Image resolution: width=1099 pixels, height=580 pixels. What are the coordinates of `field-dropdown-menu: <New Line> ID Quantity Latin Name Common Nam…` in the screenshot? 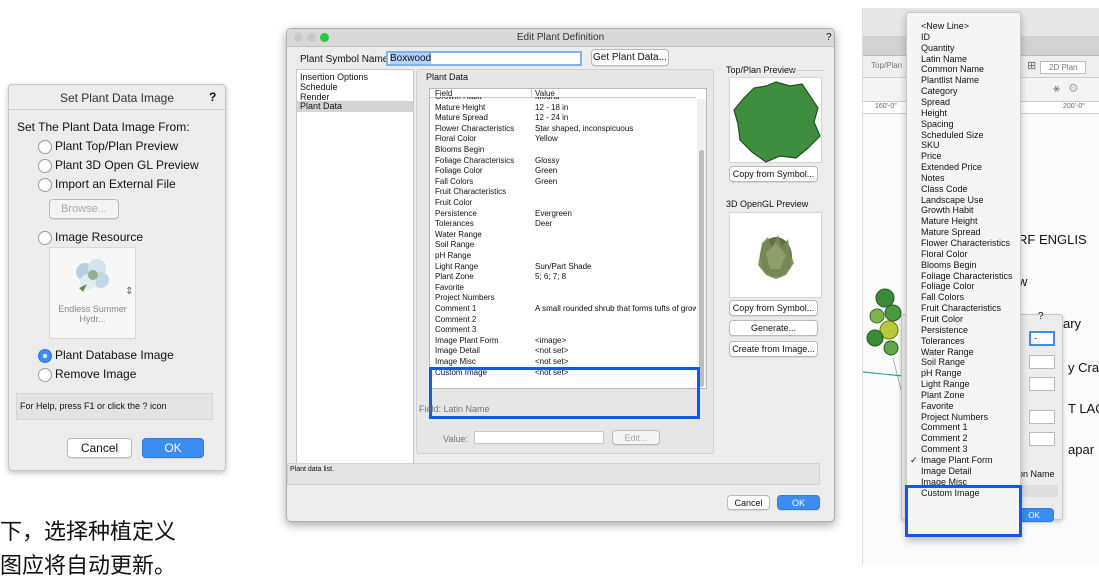 It's located at (963, 275).